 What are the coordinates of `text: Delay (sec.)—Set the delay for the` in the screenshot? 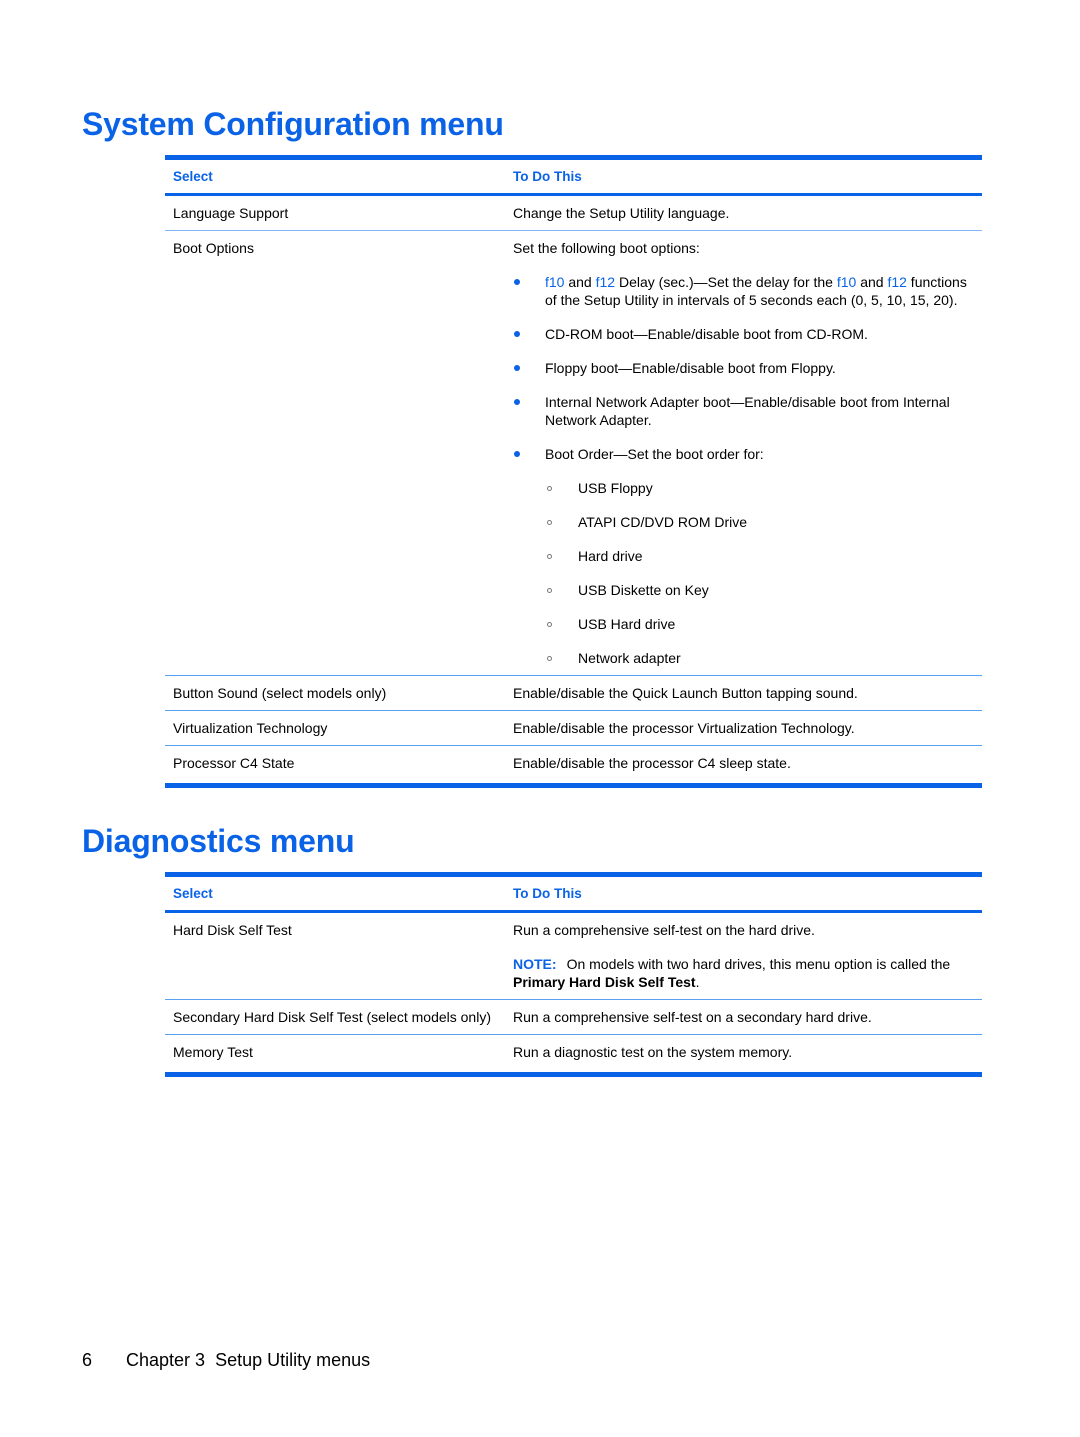 It's located at (726, 282).